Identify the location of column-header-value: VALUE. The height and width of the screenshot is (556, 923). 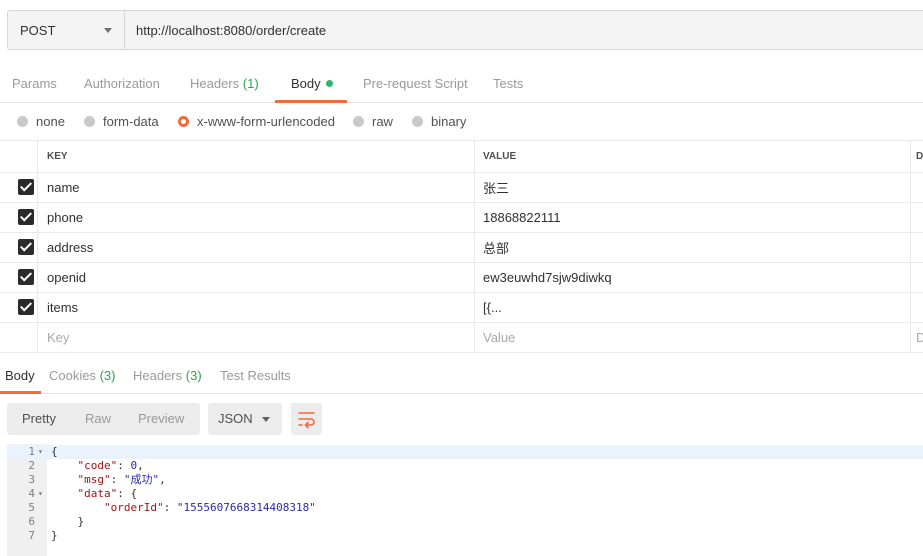
(693, 156).